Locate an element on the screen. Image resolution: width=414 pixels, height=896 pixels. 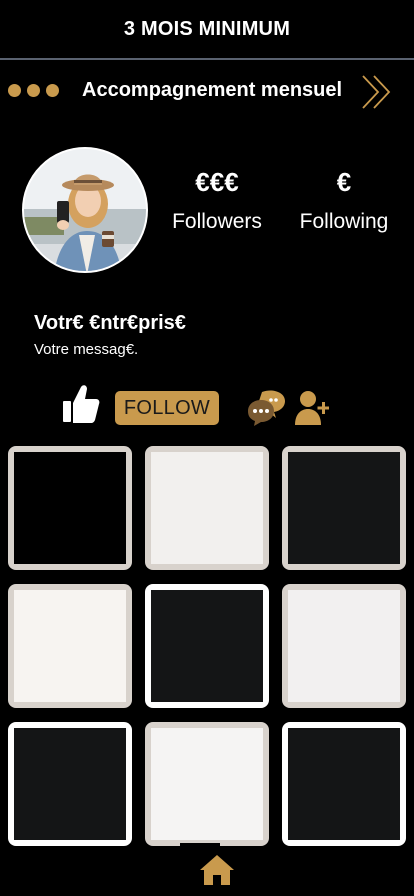
profile-photo is located at coordinates (85, 210).